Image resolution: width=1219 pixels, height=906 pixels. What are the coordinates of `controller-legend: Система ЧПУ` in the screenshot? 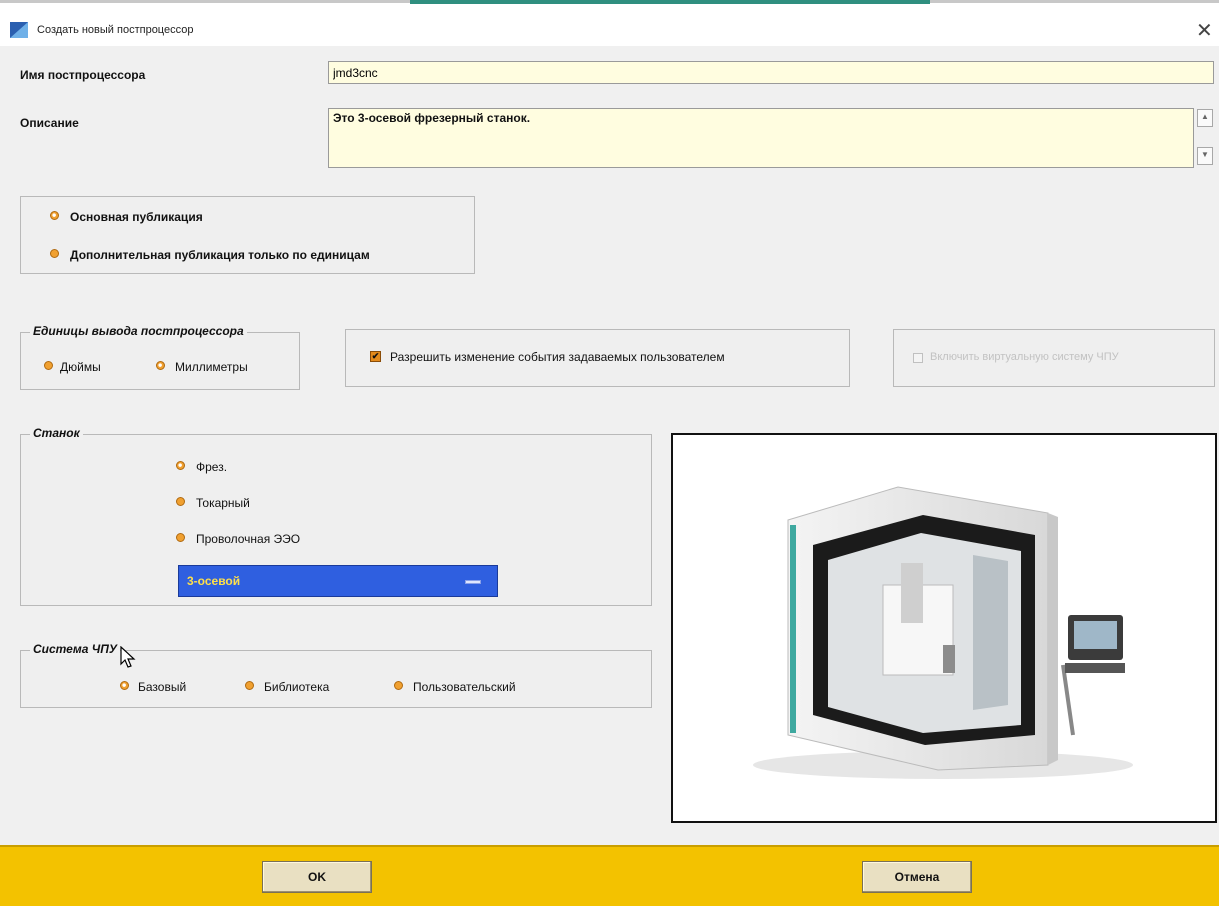 It's located at (75, 649).